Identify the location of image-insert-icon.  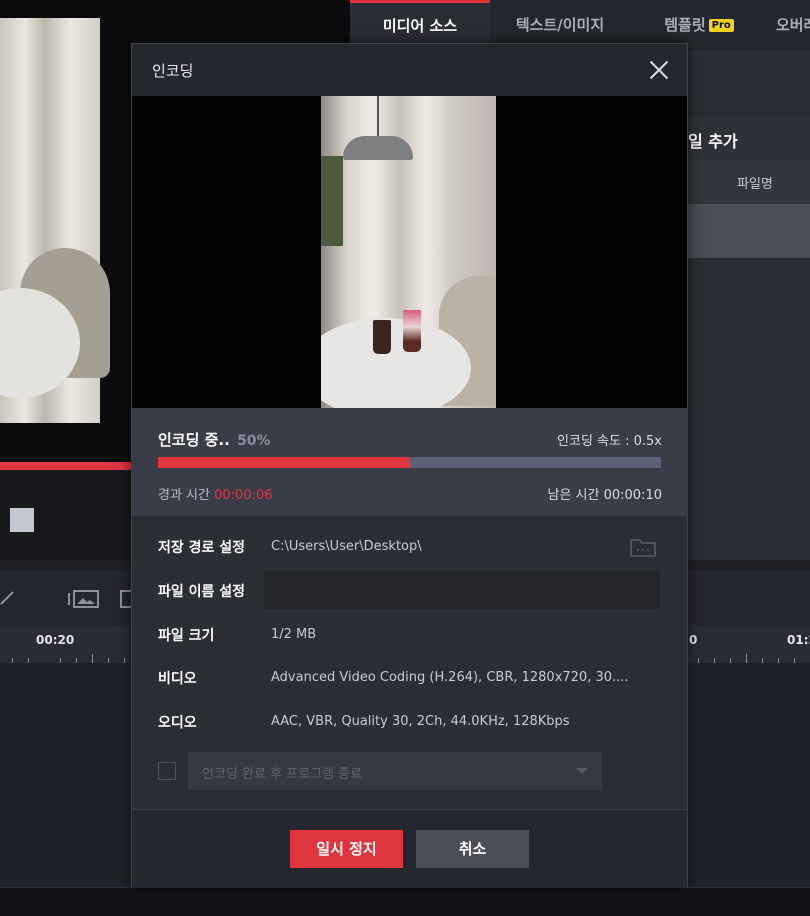
(83, 599).